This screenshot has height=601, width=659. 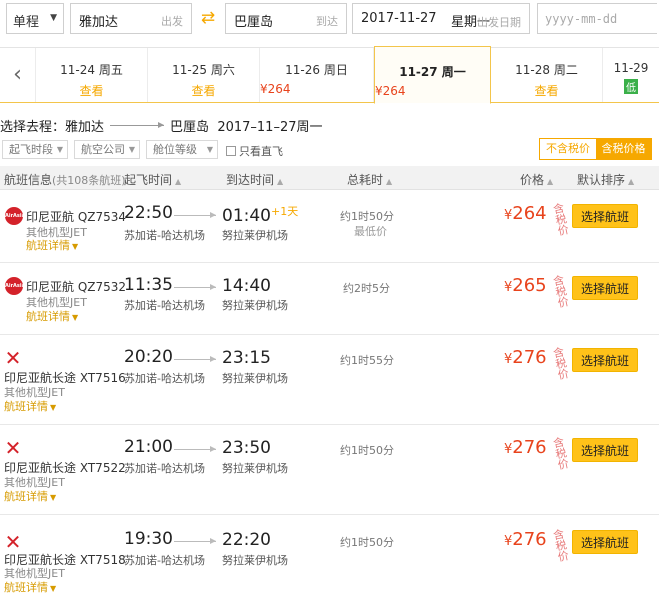 I want to click on filter-bar: 起飞时段 ▼ 航空公司 ▼ 舱位等级 ▼ 只看直飞 不含税价 含税价格, so click(x=329, y=149).